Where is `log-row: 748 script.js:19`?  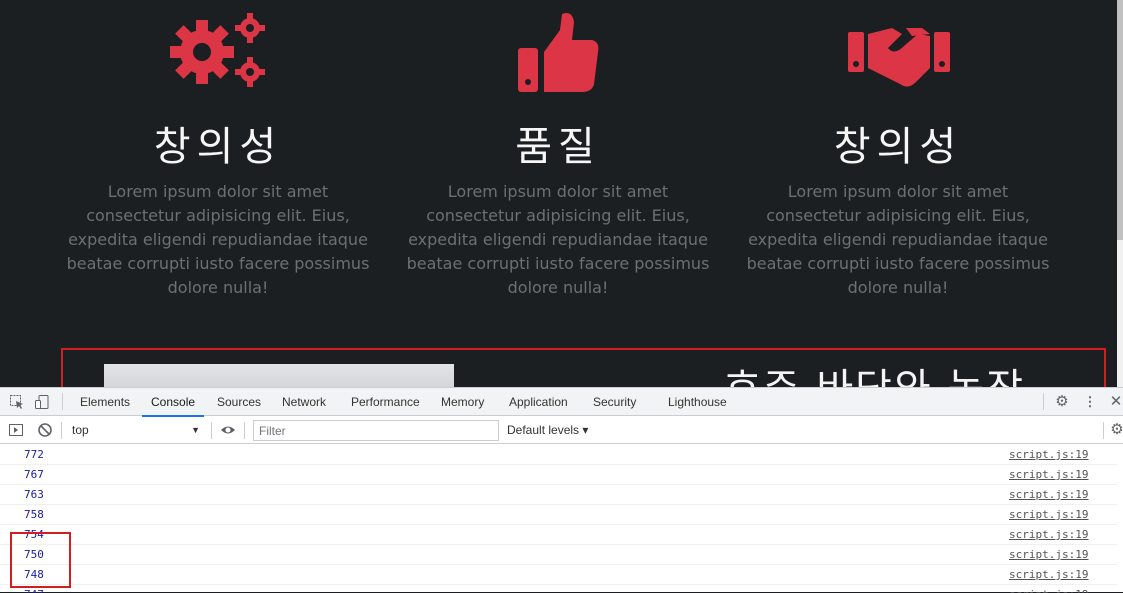 log-row: 748 script.js:19 is located at coordinates (558, 575).